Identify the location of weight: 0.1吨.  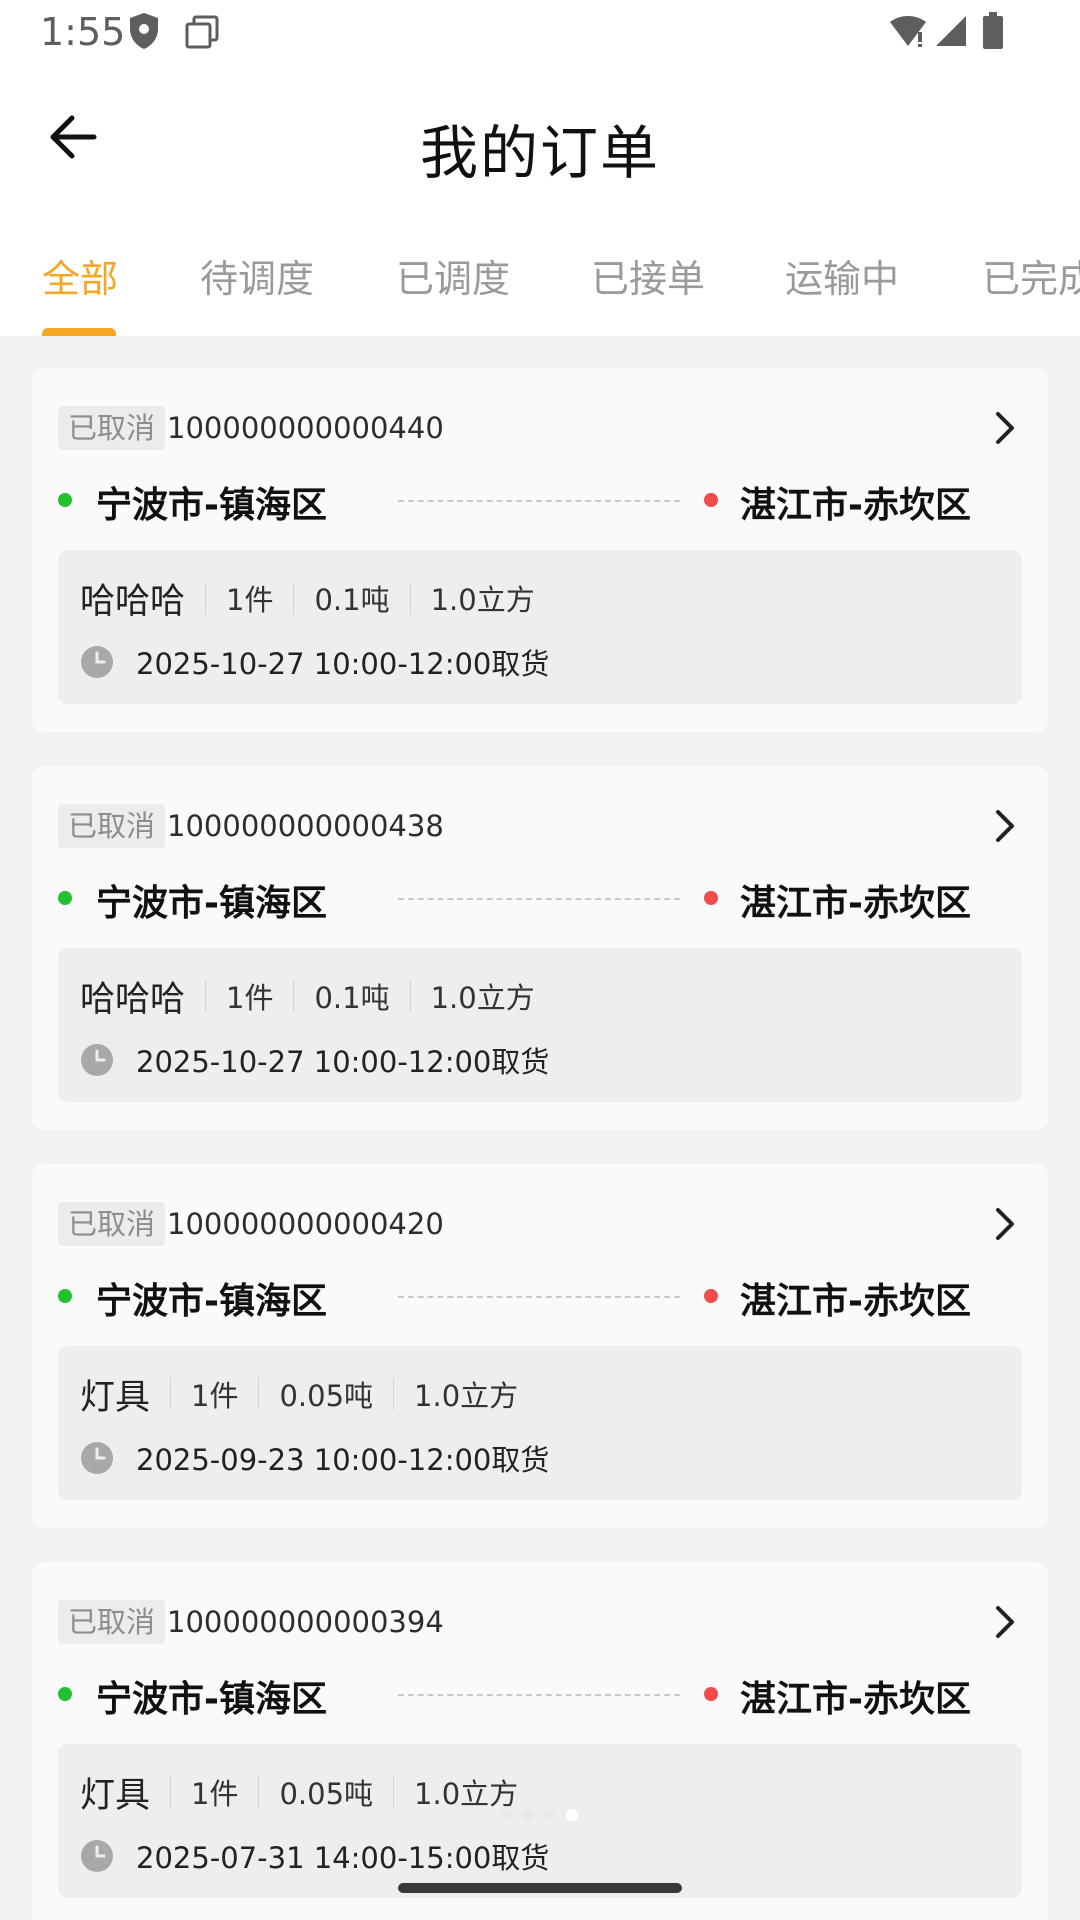
(352, 600).